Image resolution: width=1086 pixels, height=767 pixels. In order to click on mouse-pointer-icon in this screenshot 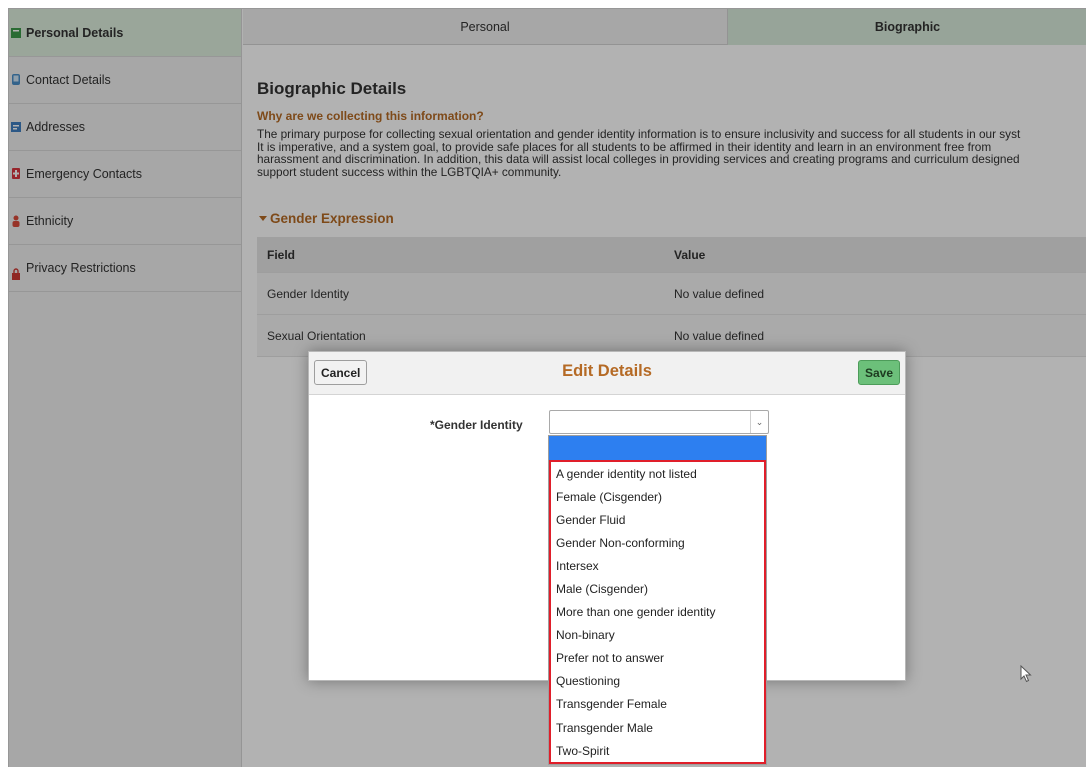, I will do `click(1026, 674)`.